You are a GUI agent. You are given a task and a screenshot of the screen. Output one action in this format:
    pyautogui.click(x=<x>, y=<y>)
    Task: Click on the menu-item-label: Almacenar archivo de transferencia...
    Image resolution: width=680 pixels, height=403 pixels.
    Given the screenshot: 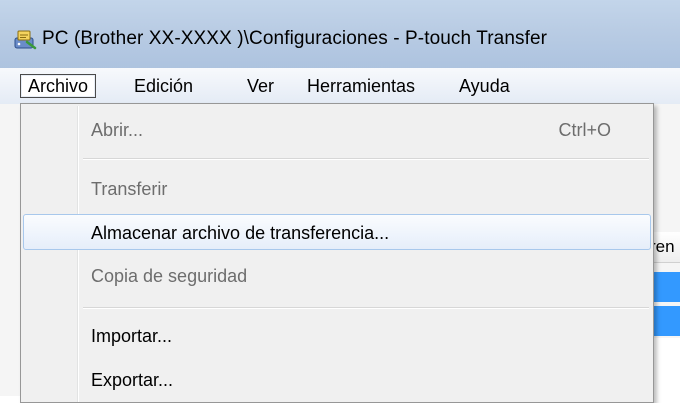 What is the action you would take?
    pyautogui.click(x=240, y=233)
    